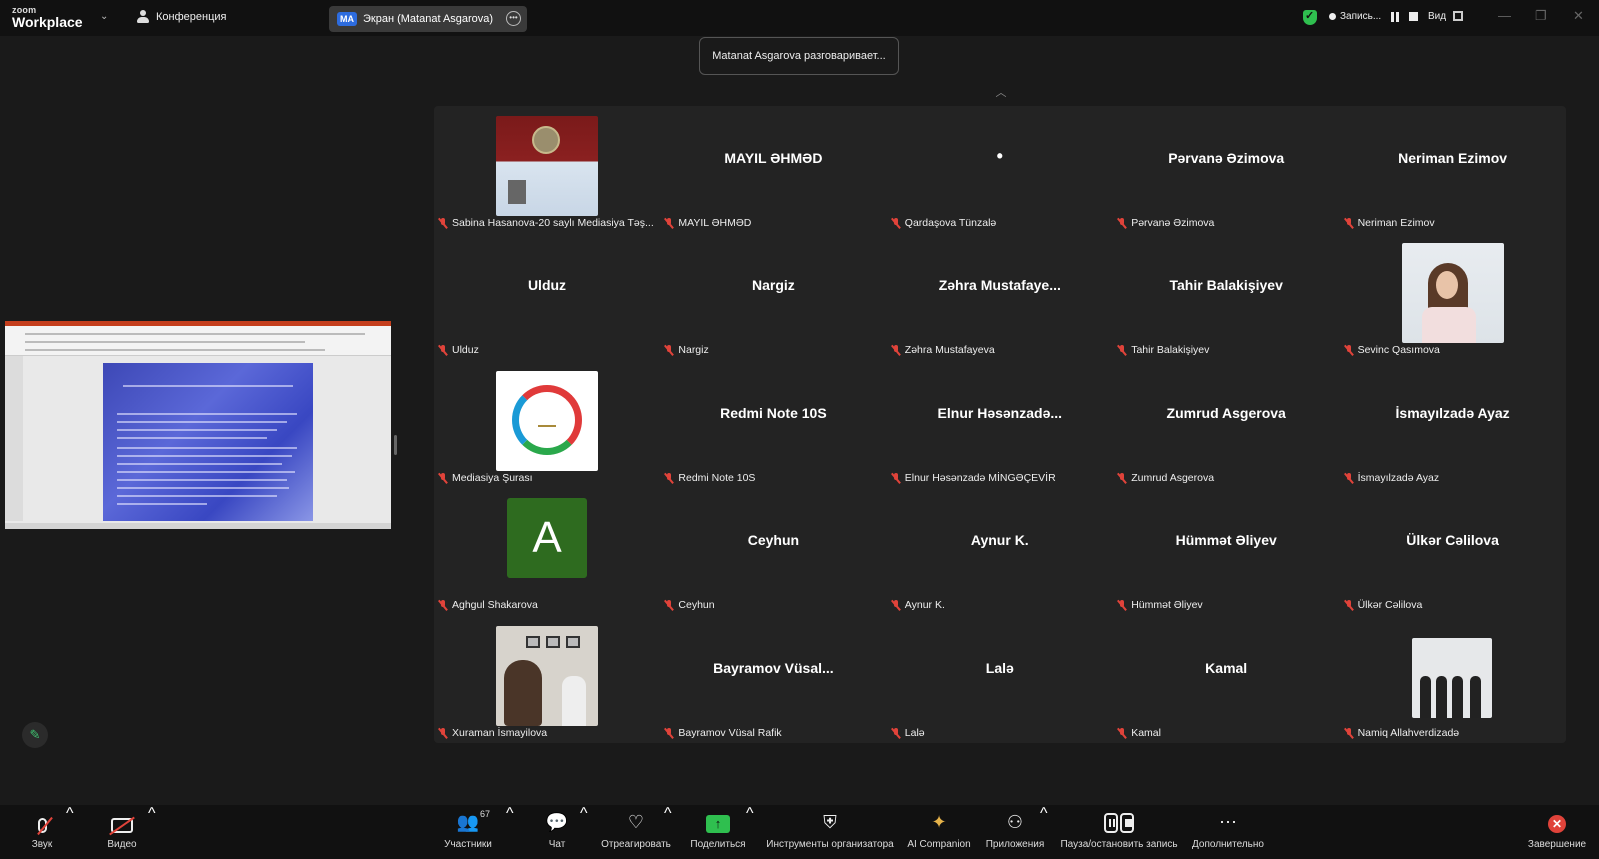 This screenshot has height=859, width=1599. What do you see at coordinates (428, 19) in the screenshot?
I see `screen-share-tab: MA Экран (Matanat Asgarova) •••` at bounding box center [428, 19].